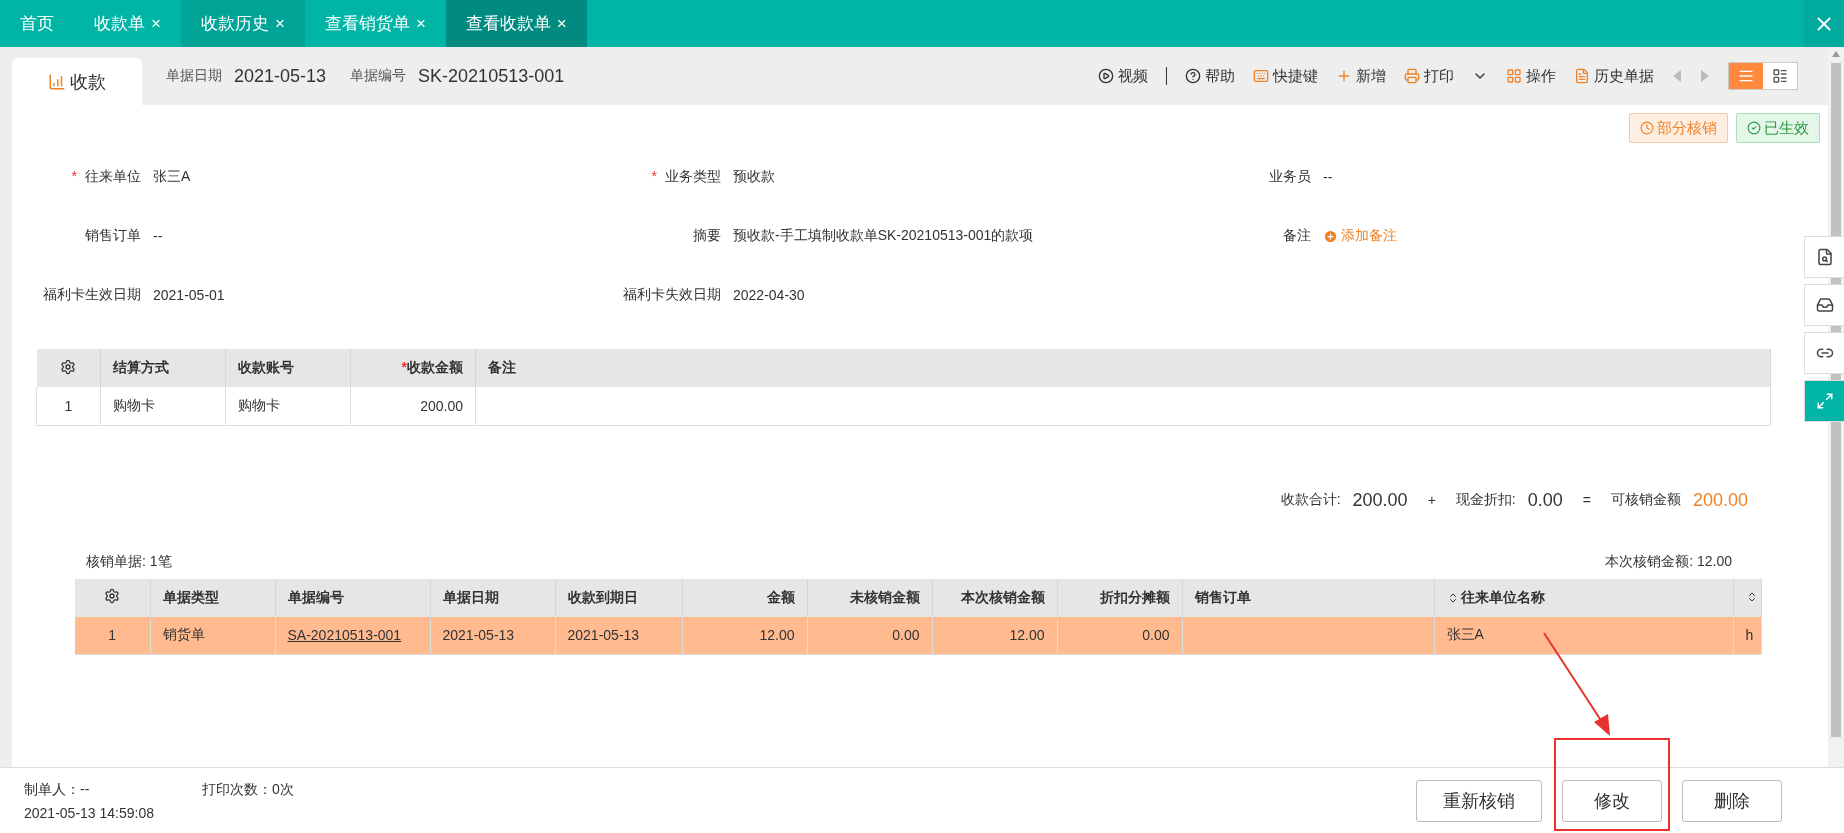 The width and height of the screenshot is (1844, 833). I want to click on date-label: 单据日期, so click(194, 76).